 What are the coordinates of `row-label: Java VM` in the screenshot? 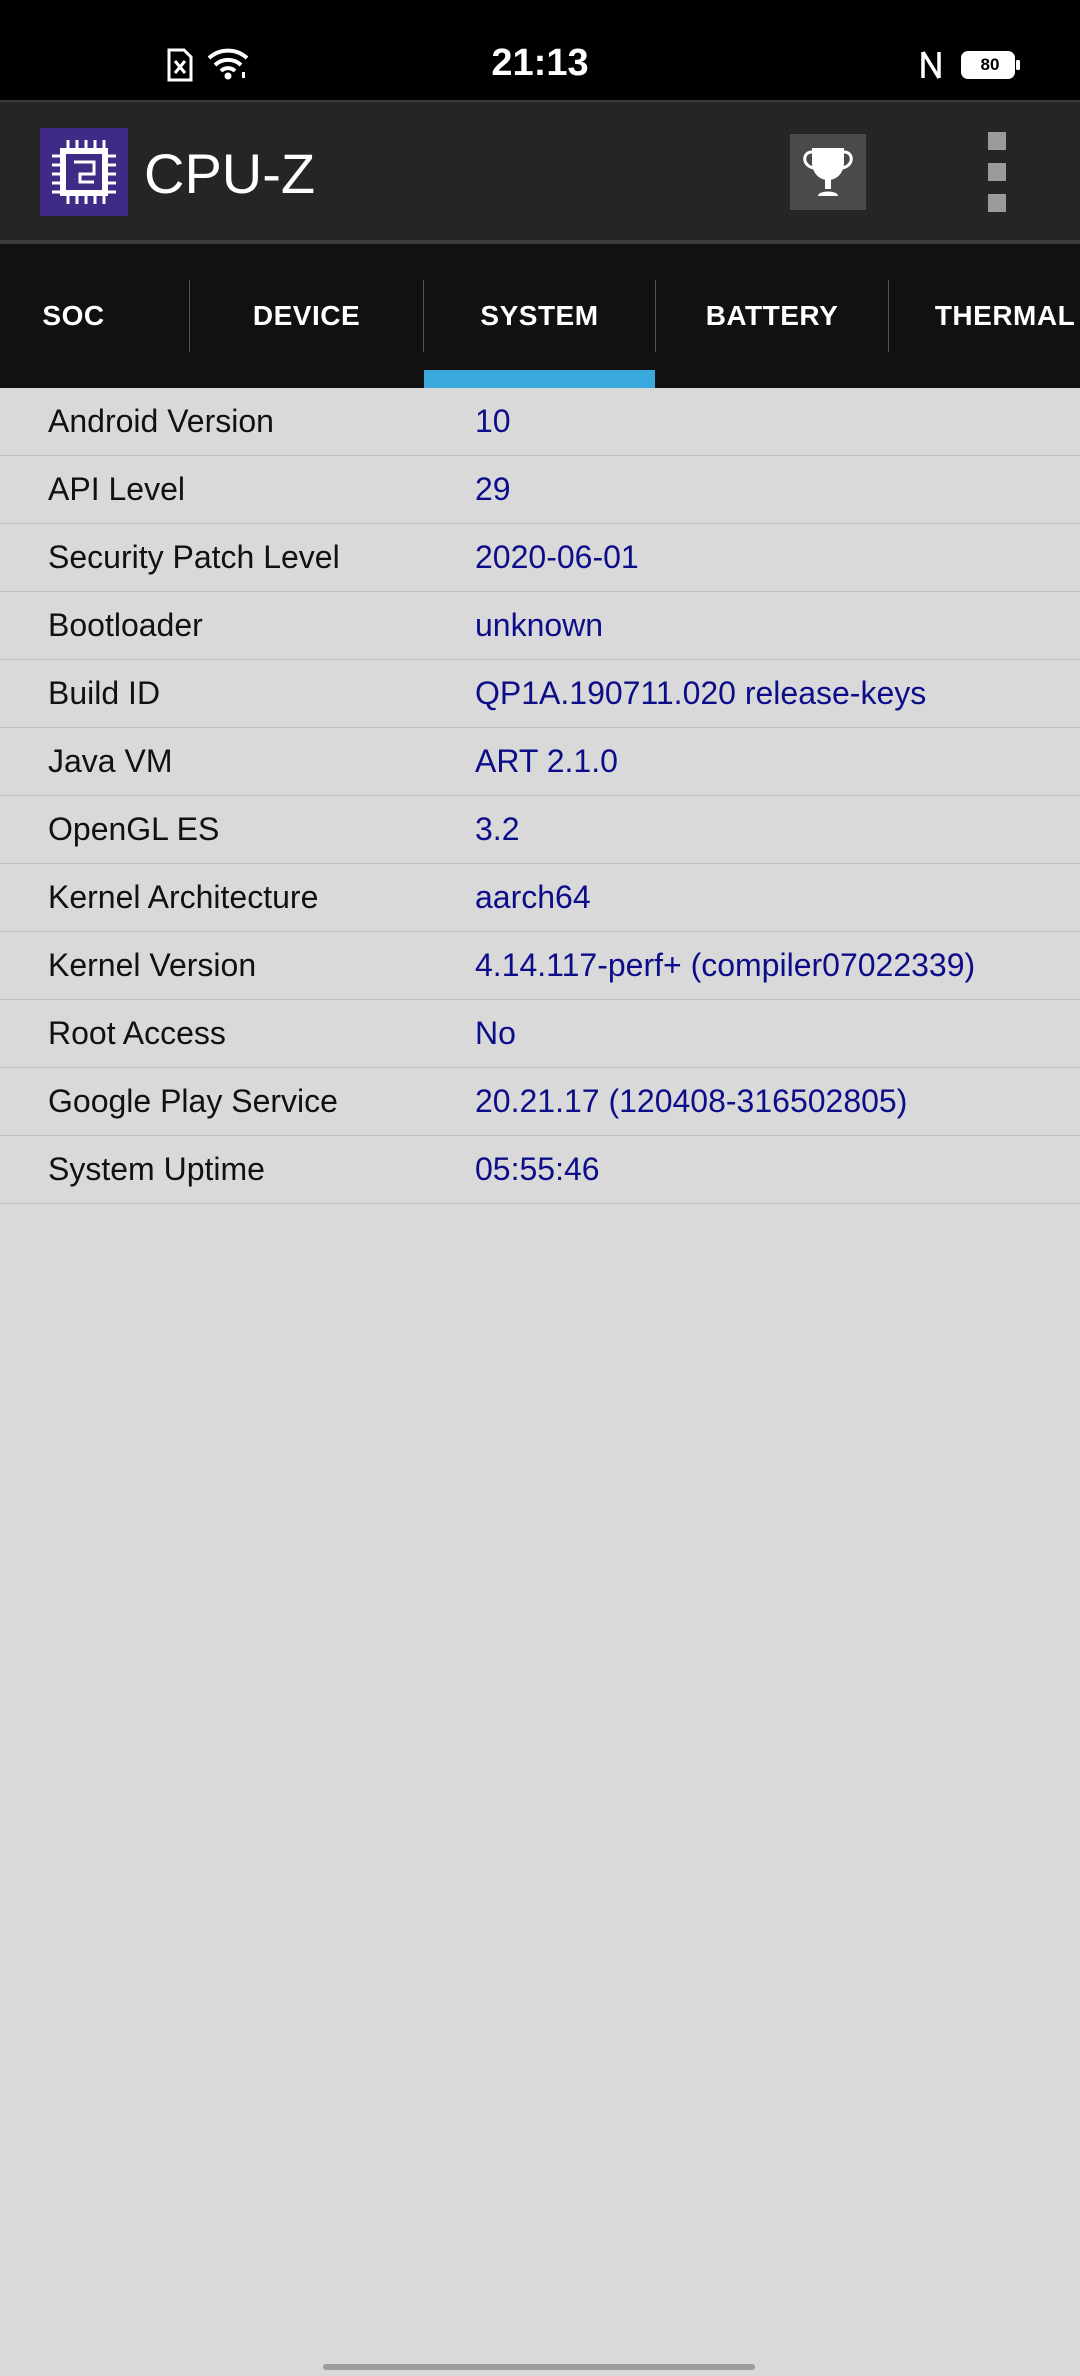 It's located at (110, 761).